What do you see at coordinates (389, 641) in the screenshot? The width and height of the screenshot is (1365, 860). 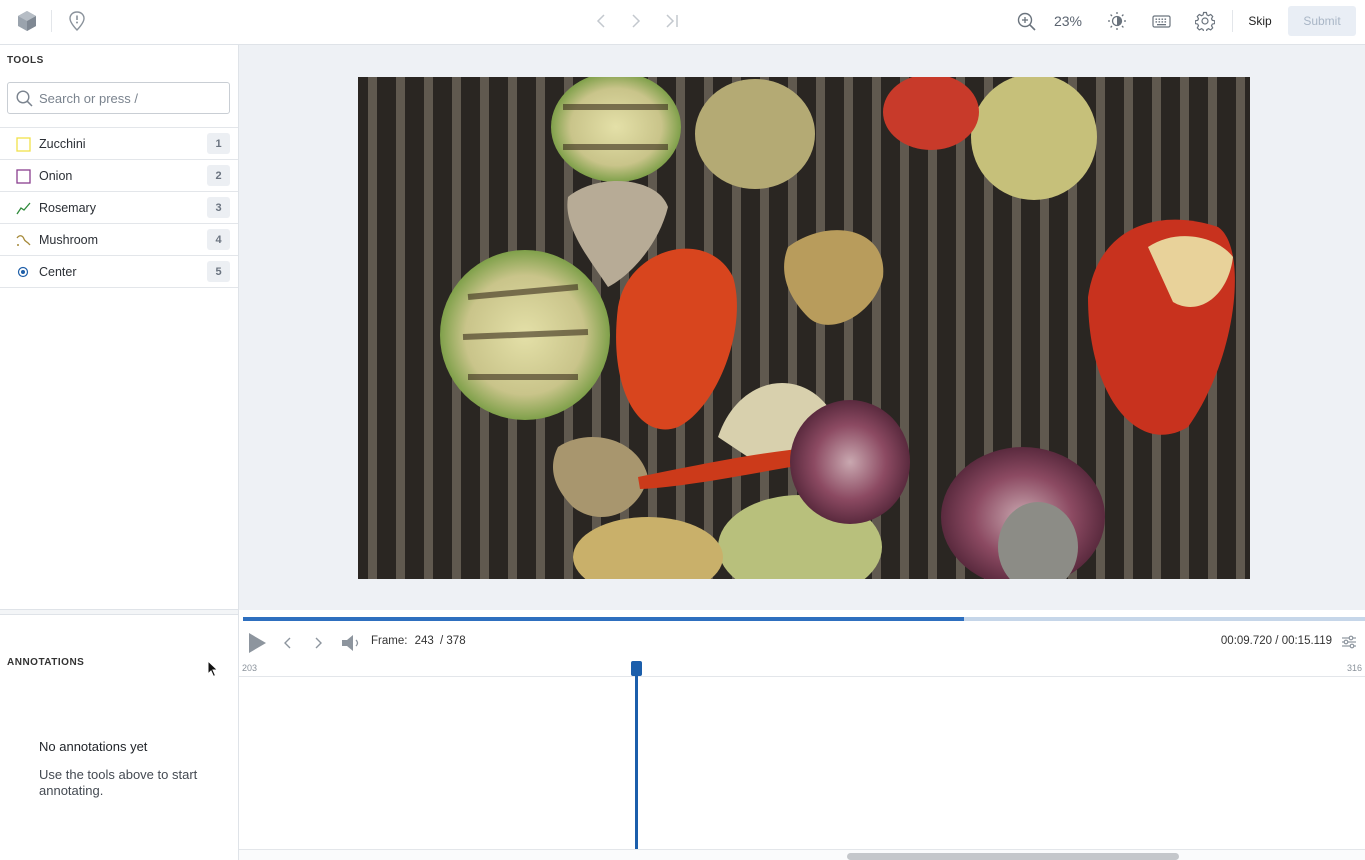 I see `frame-label: Frame:` at bounding box center [389, 641].